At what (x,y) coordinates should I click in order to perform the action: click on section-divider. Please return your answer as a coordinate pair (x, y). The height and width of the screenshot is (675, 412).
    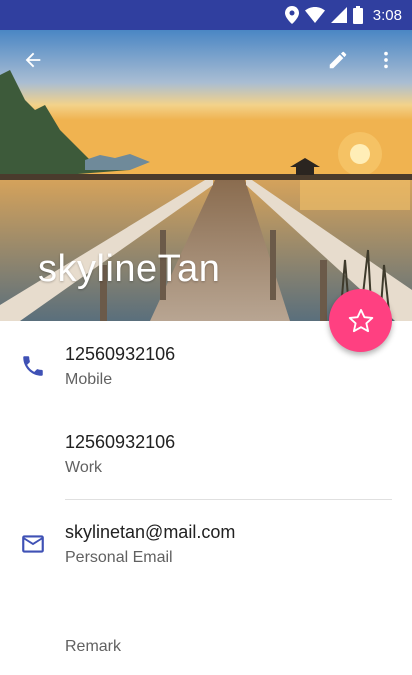
    Looking at the image, I should click on (228, 499).